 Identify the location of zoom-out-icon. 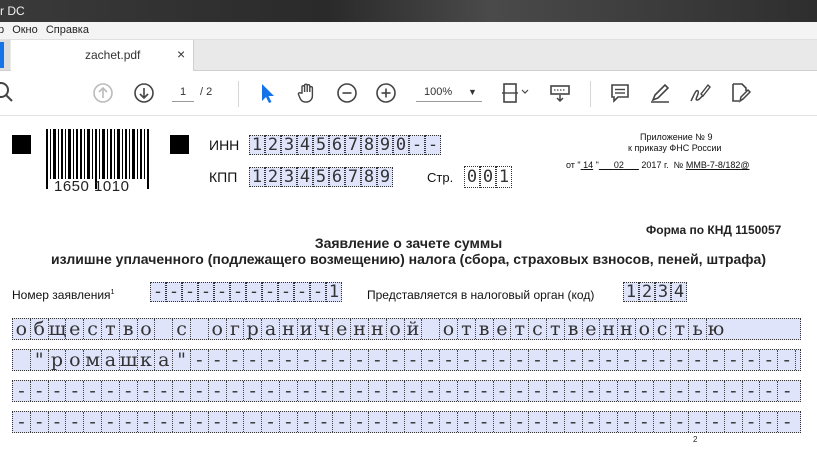
(347, 93).